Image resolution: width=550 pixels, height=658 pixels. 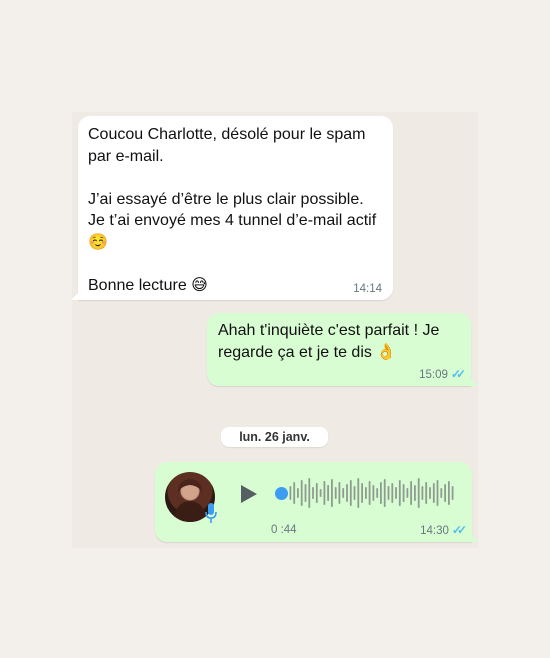 I want to click on message-status-row: 14:30 ✓✓, so click(x=443, y=530).